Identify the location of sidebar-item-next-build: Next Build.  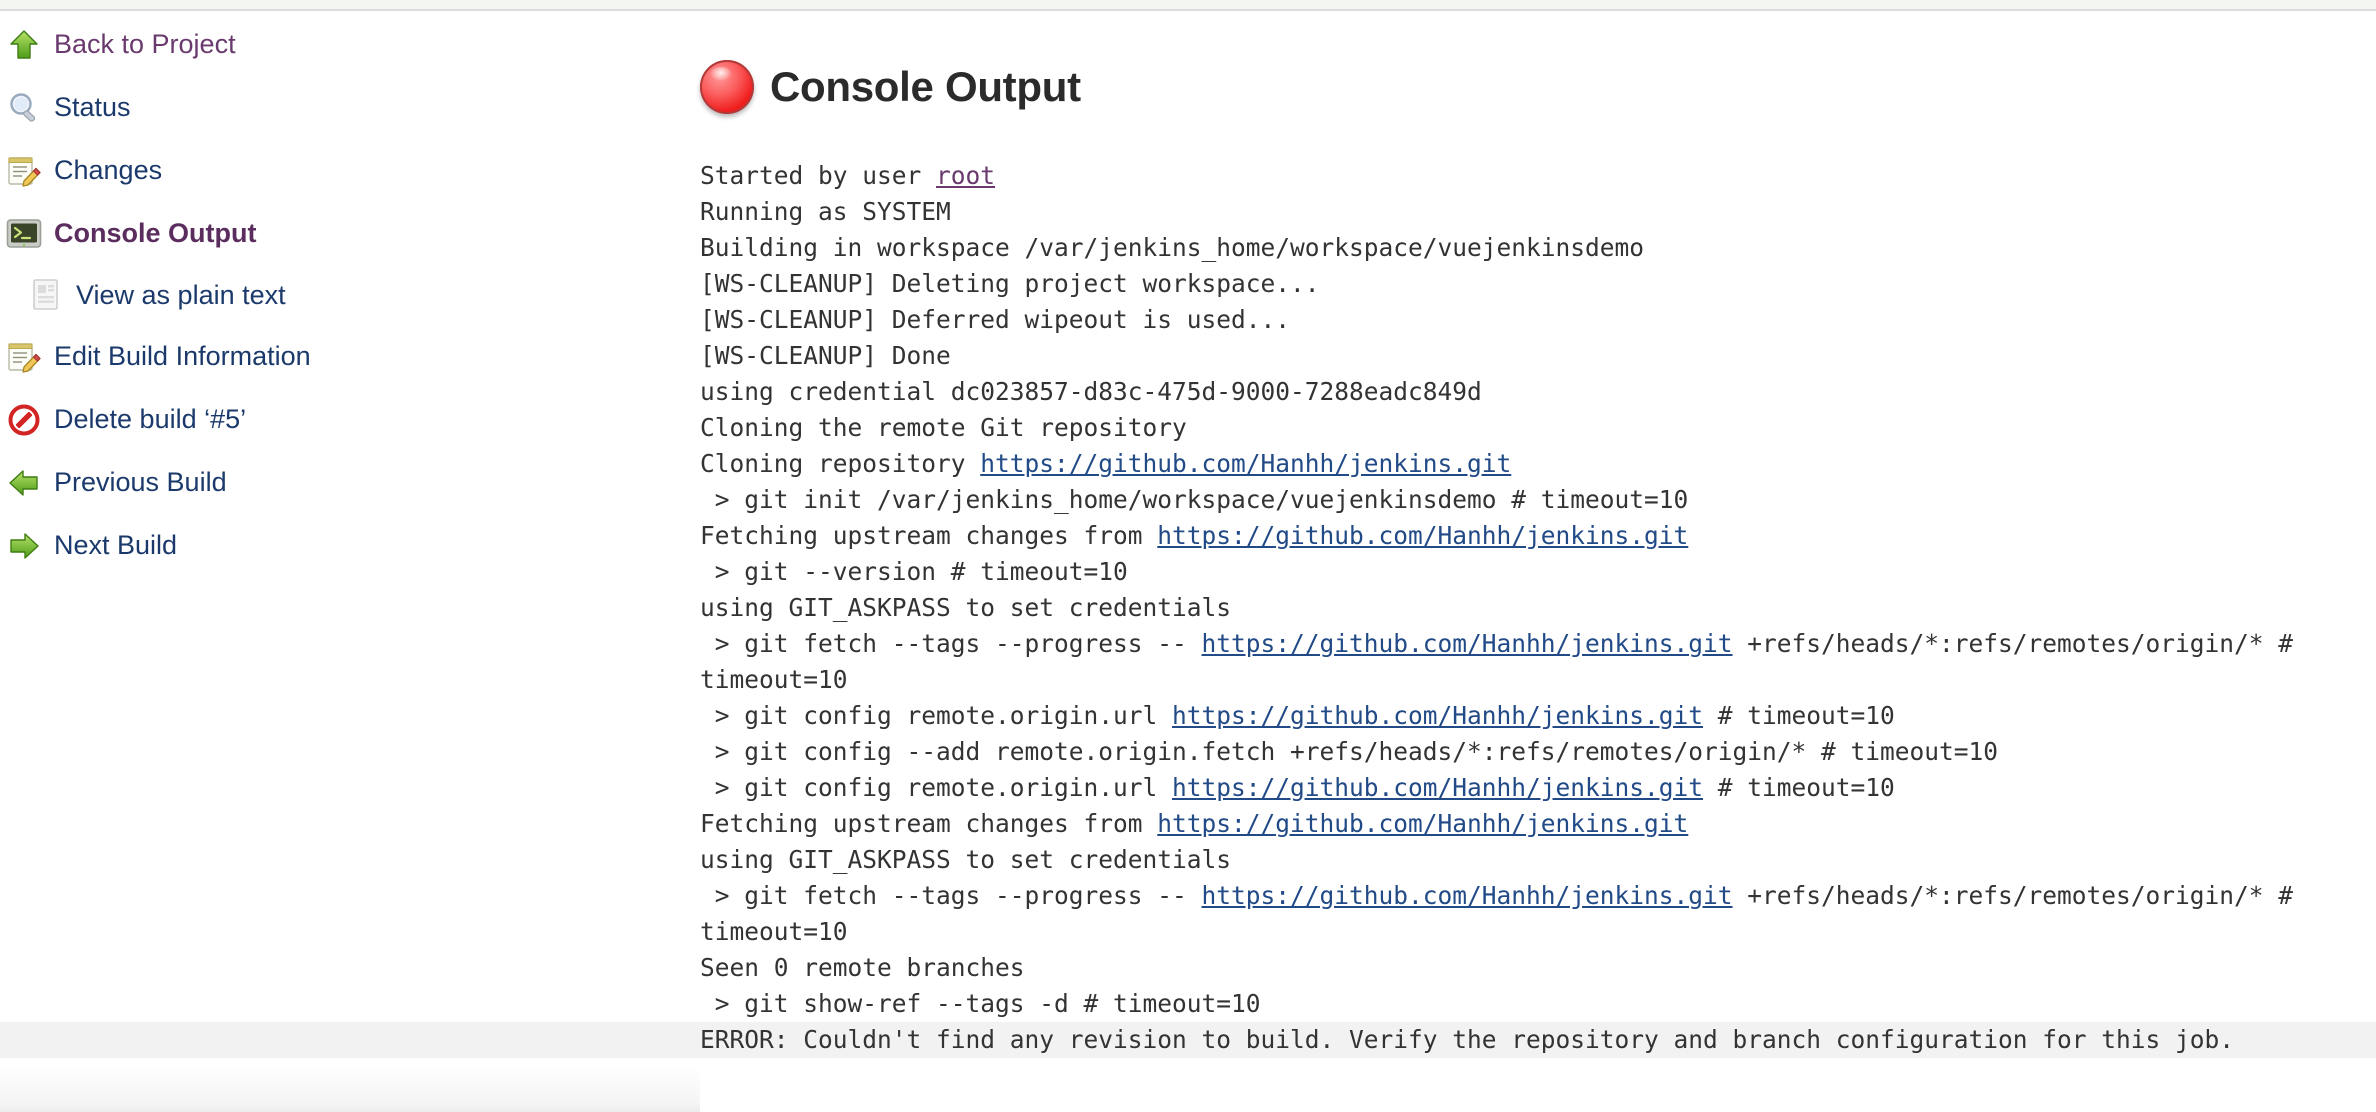
(350, 545).